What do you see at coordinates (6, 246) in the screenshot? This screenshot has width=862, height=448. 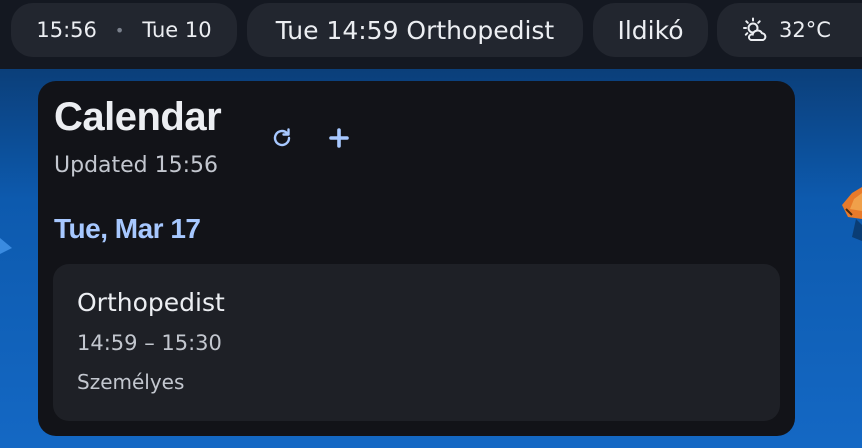 I see `wallpaper-illustration-left` at bounding box center [6, 246].